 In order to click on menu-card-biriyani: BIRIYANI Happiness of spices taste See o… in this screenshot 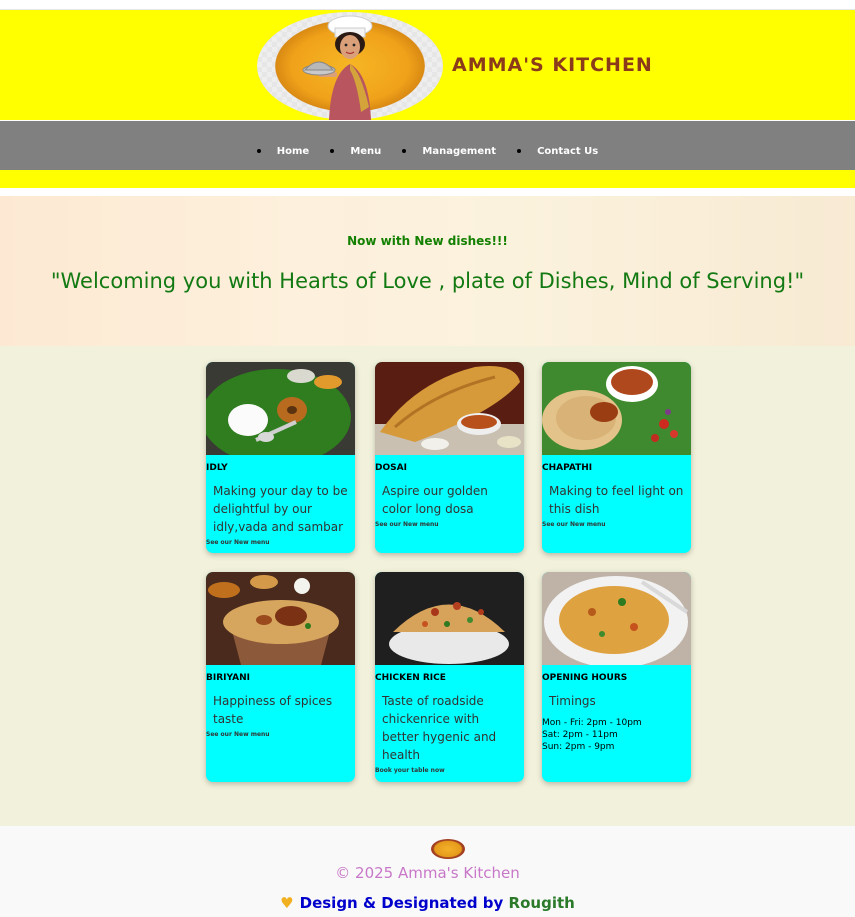, I will do `click(280, 677)`.